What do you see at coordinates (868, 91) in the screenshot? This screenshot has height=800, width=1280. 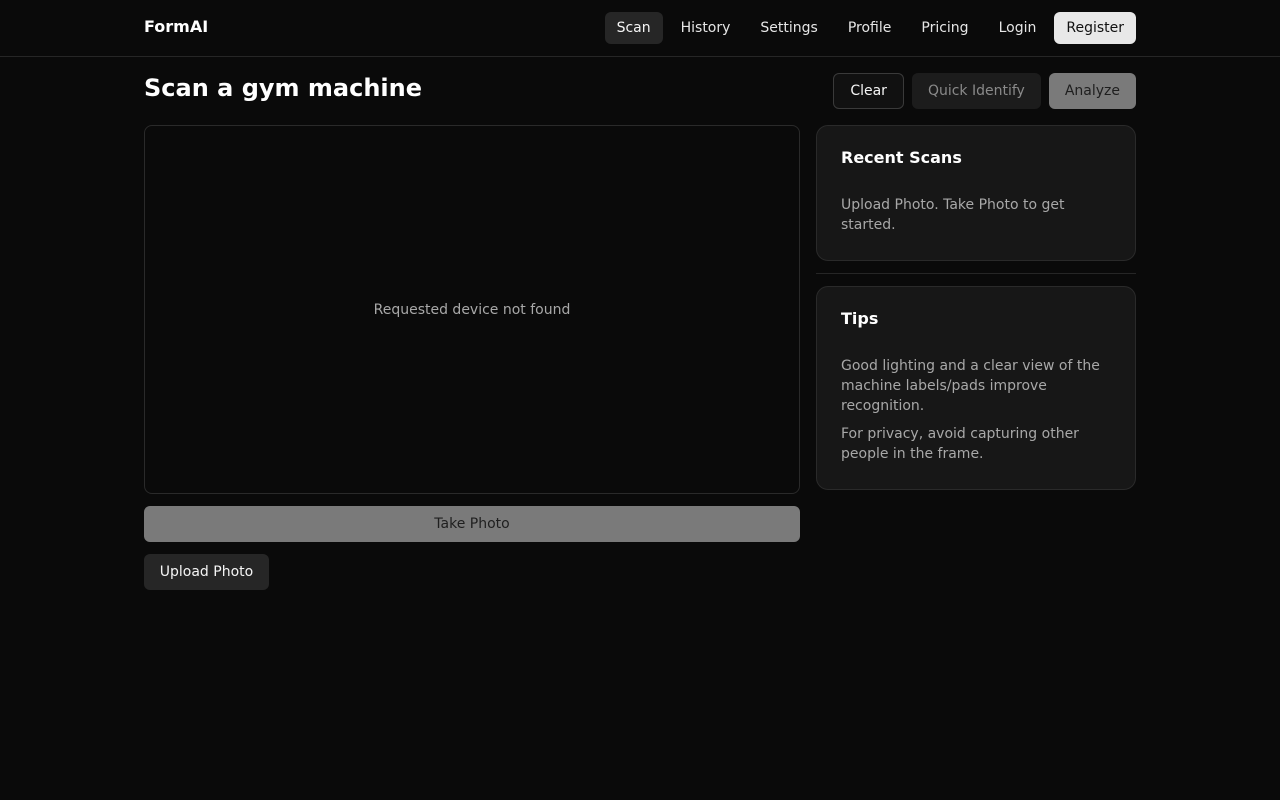 I see `clear-button: Clear` at bounding box center [868, 91].